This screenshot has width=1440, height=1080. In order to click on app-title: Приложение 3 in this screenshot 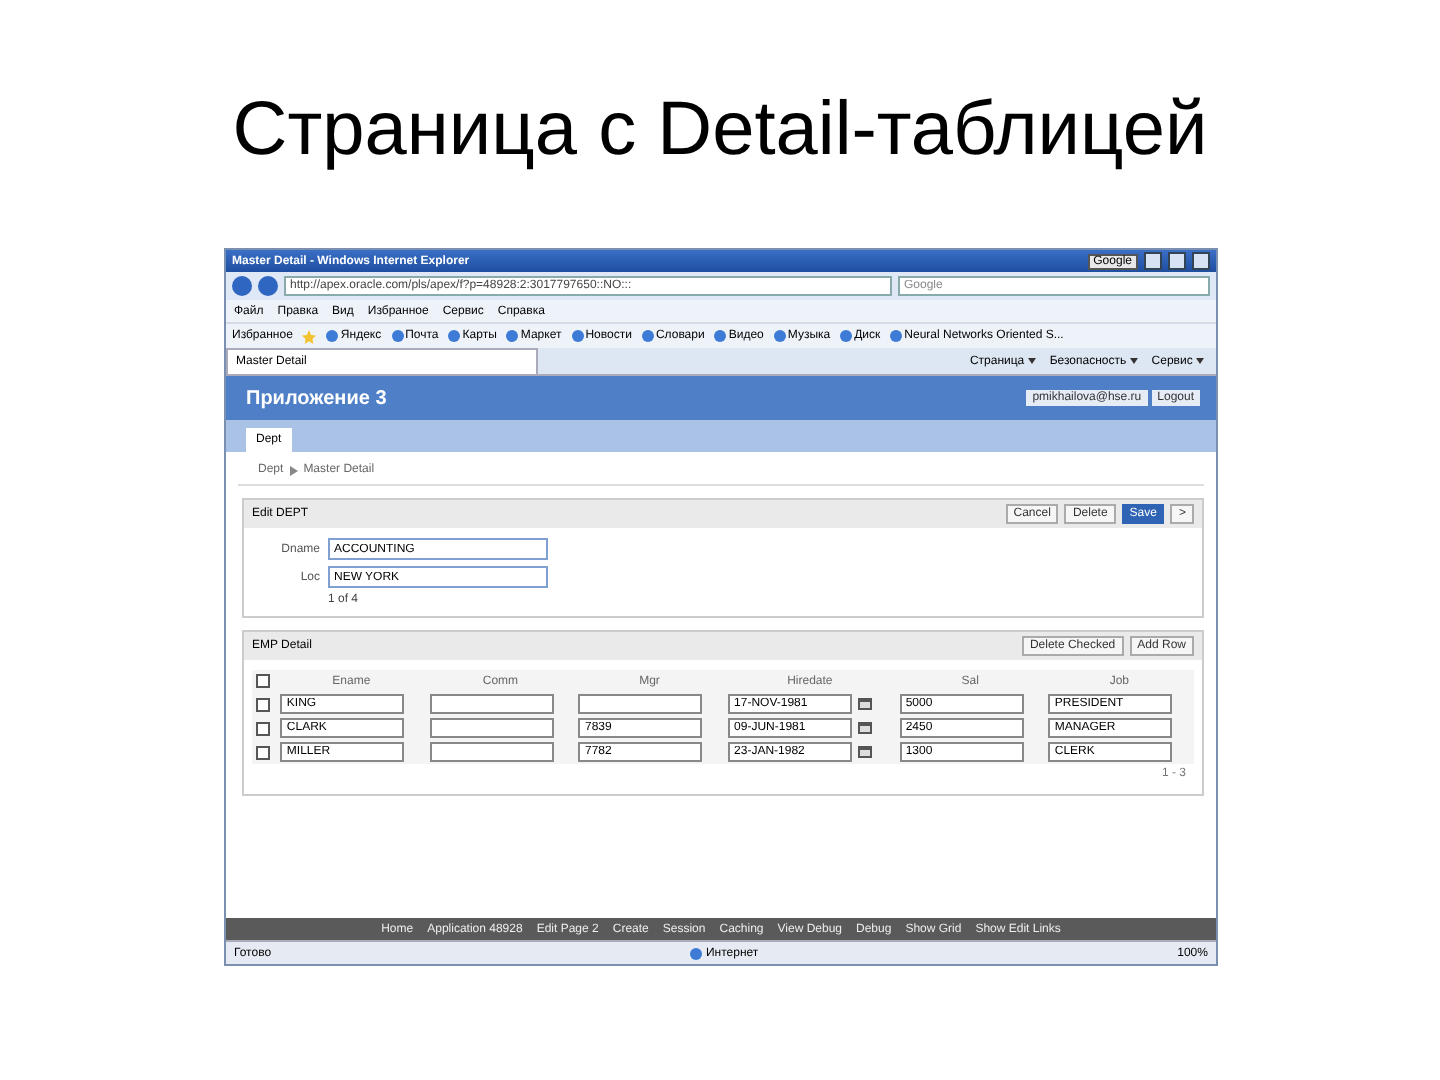, I will do `click(316, 398)`.